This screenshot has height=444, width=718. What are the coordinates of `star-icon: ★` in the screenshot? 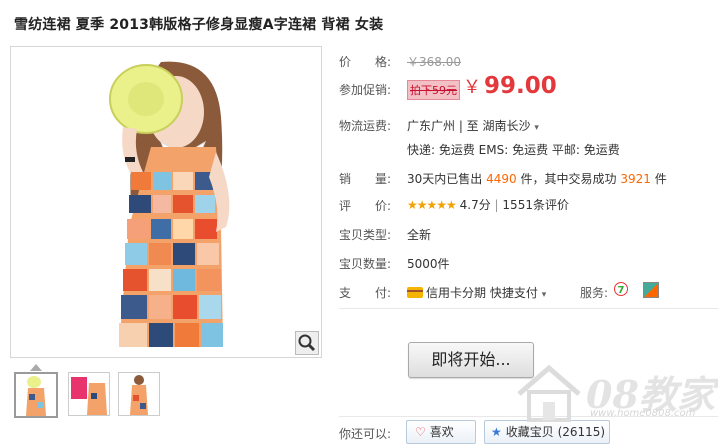 It's located at (496, 432).